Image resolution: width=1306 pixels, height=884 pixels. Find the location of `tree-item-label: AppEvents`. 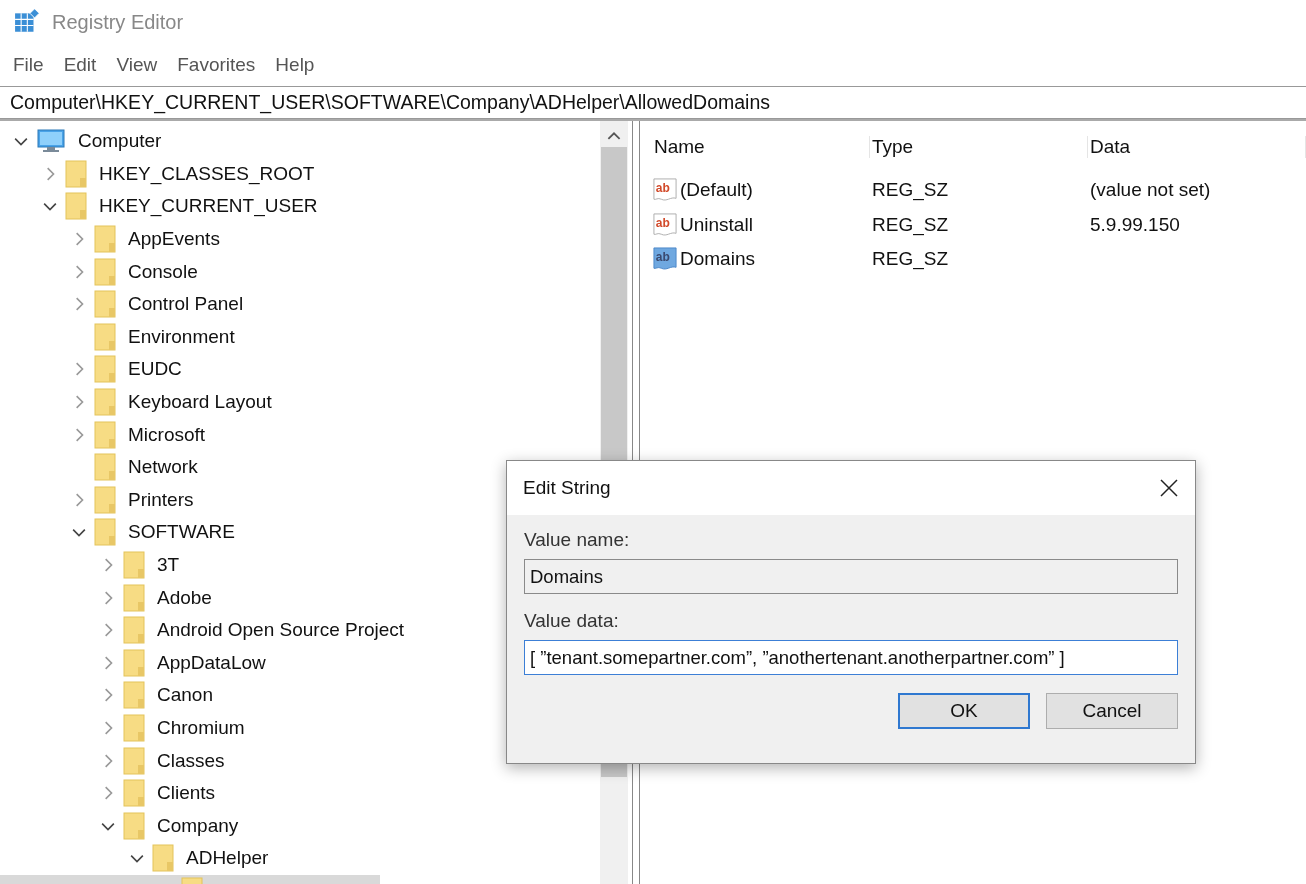

tree-item-label: AppEvents is located at coordinates (174, 239).